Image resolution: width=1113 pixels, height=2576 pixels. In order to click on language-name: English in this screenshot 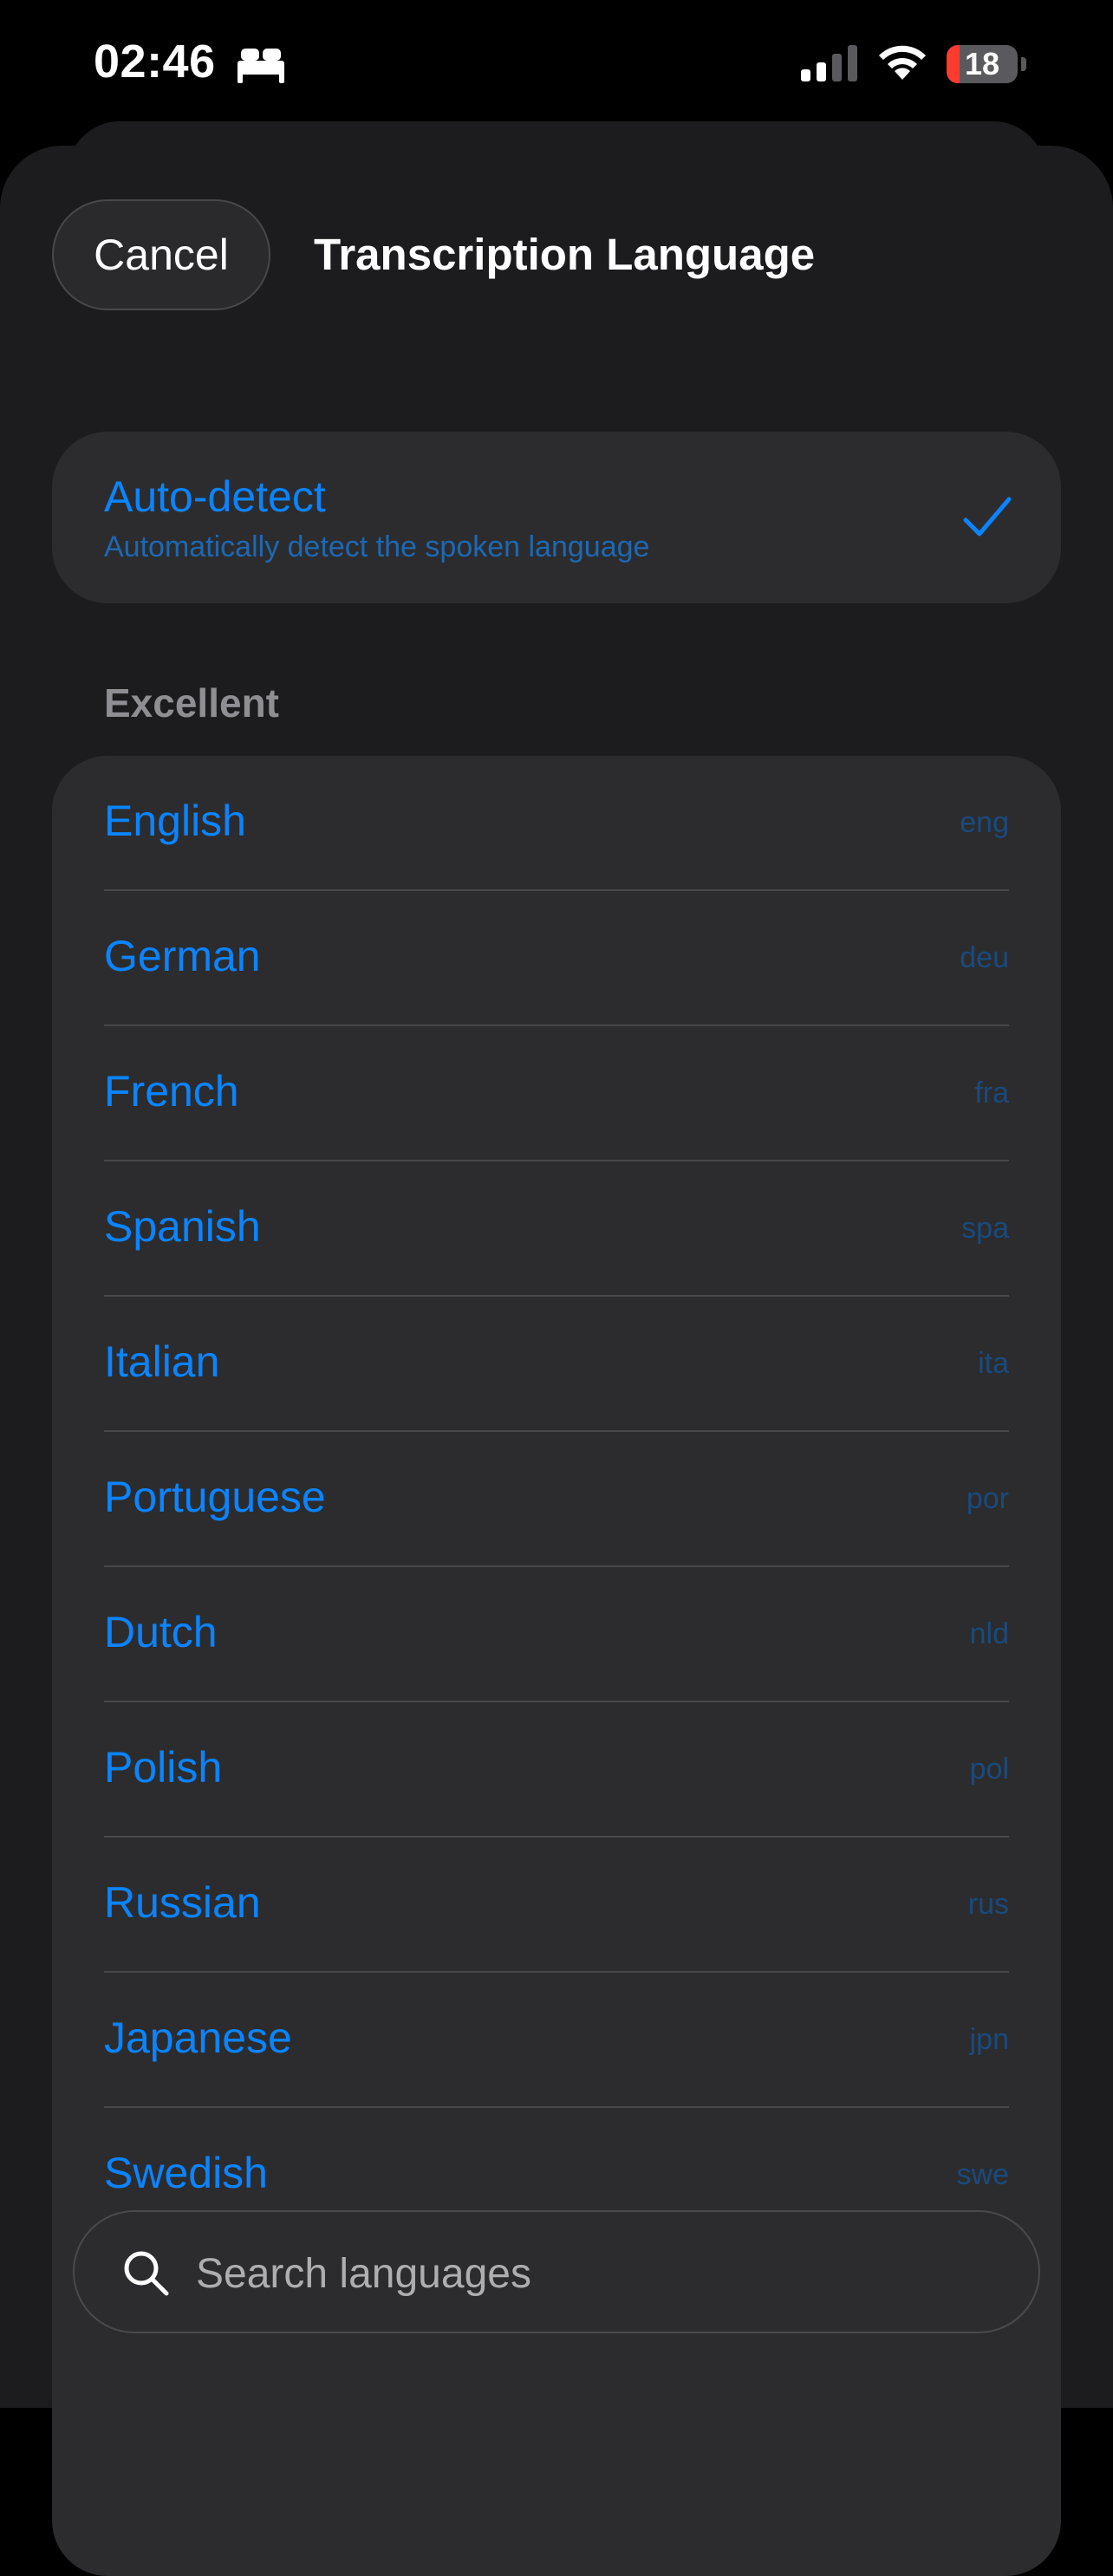, I will do `click(175, 821)`.